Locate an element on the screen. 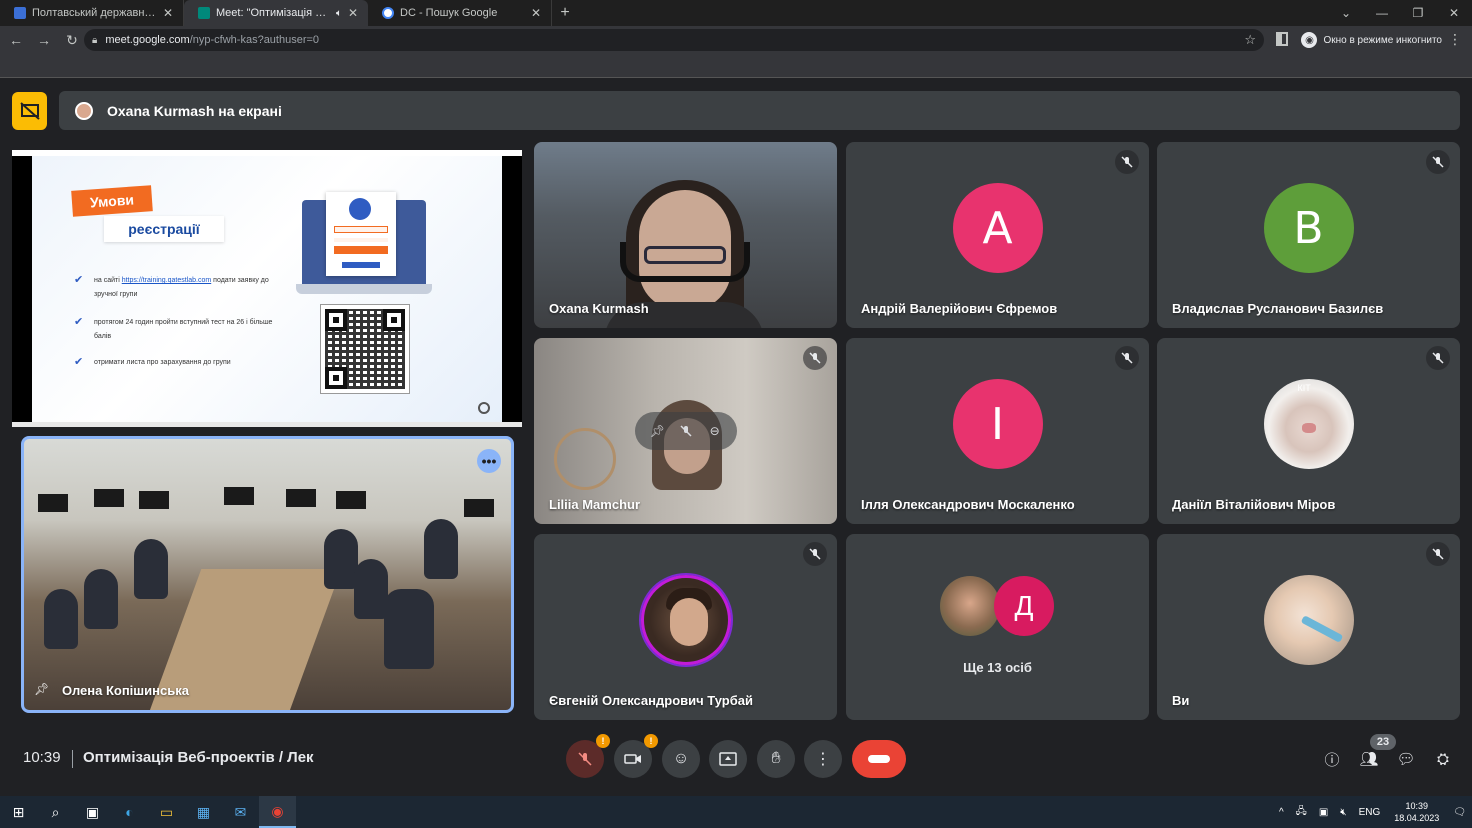 This screenshot has height=828, width=1472. tab-poltava: Полтавський державний аграр ✕ is located at coordinates (92, 13).